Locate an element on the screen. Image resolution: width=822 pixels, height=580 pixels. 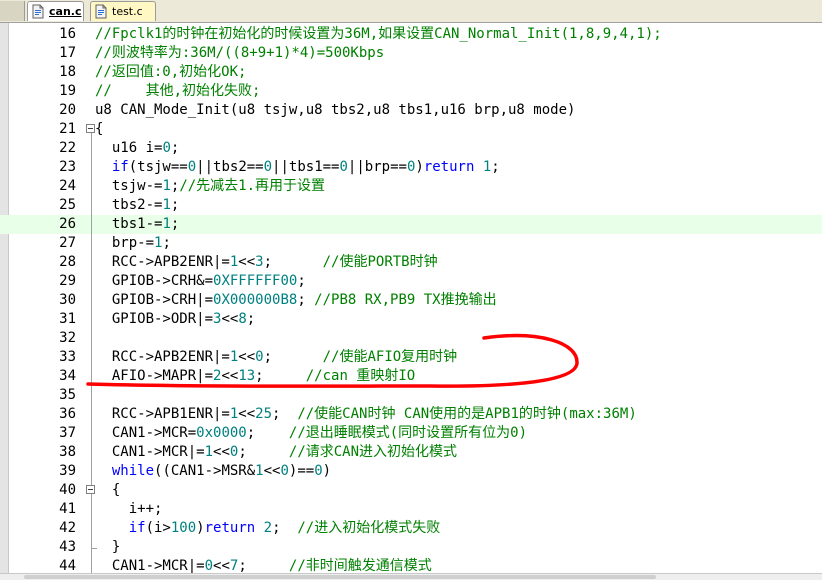
code-line: 33 RCC->APB2ENR|=1<<0; //使能AFIO复用时钟 is located at coordinates (411, 357).